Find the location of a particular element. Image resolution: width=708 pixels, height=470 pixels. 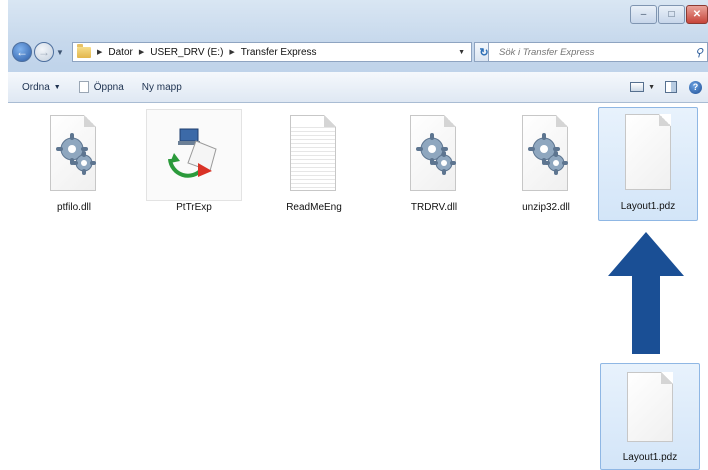

open-label: Öppna is located at coordinates (108, 87).